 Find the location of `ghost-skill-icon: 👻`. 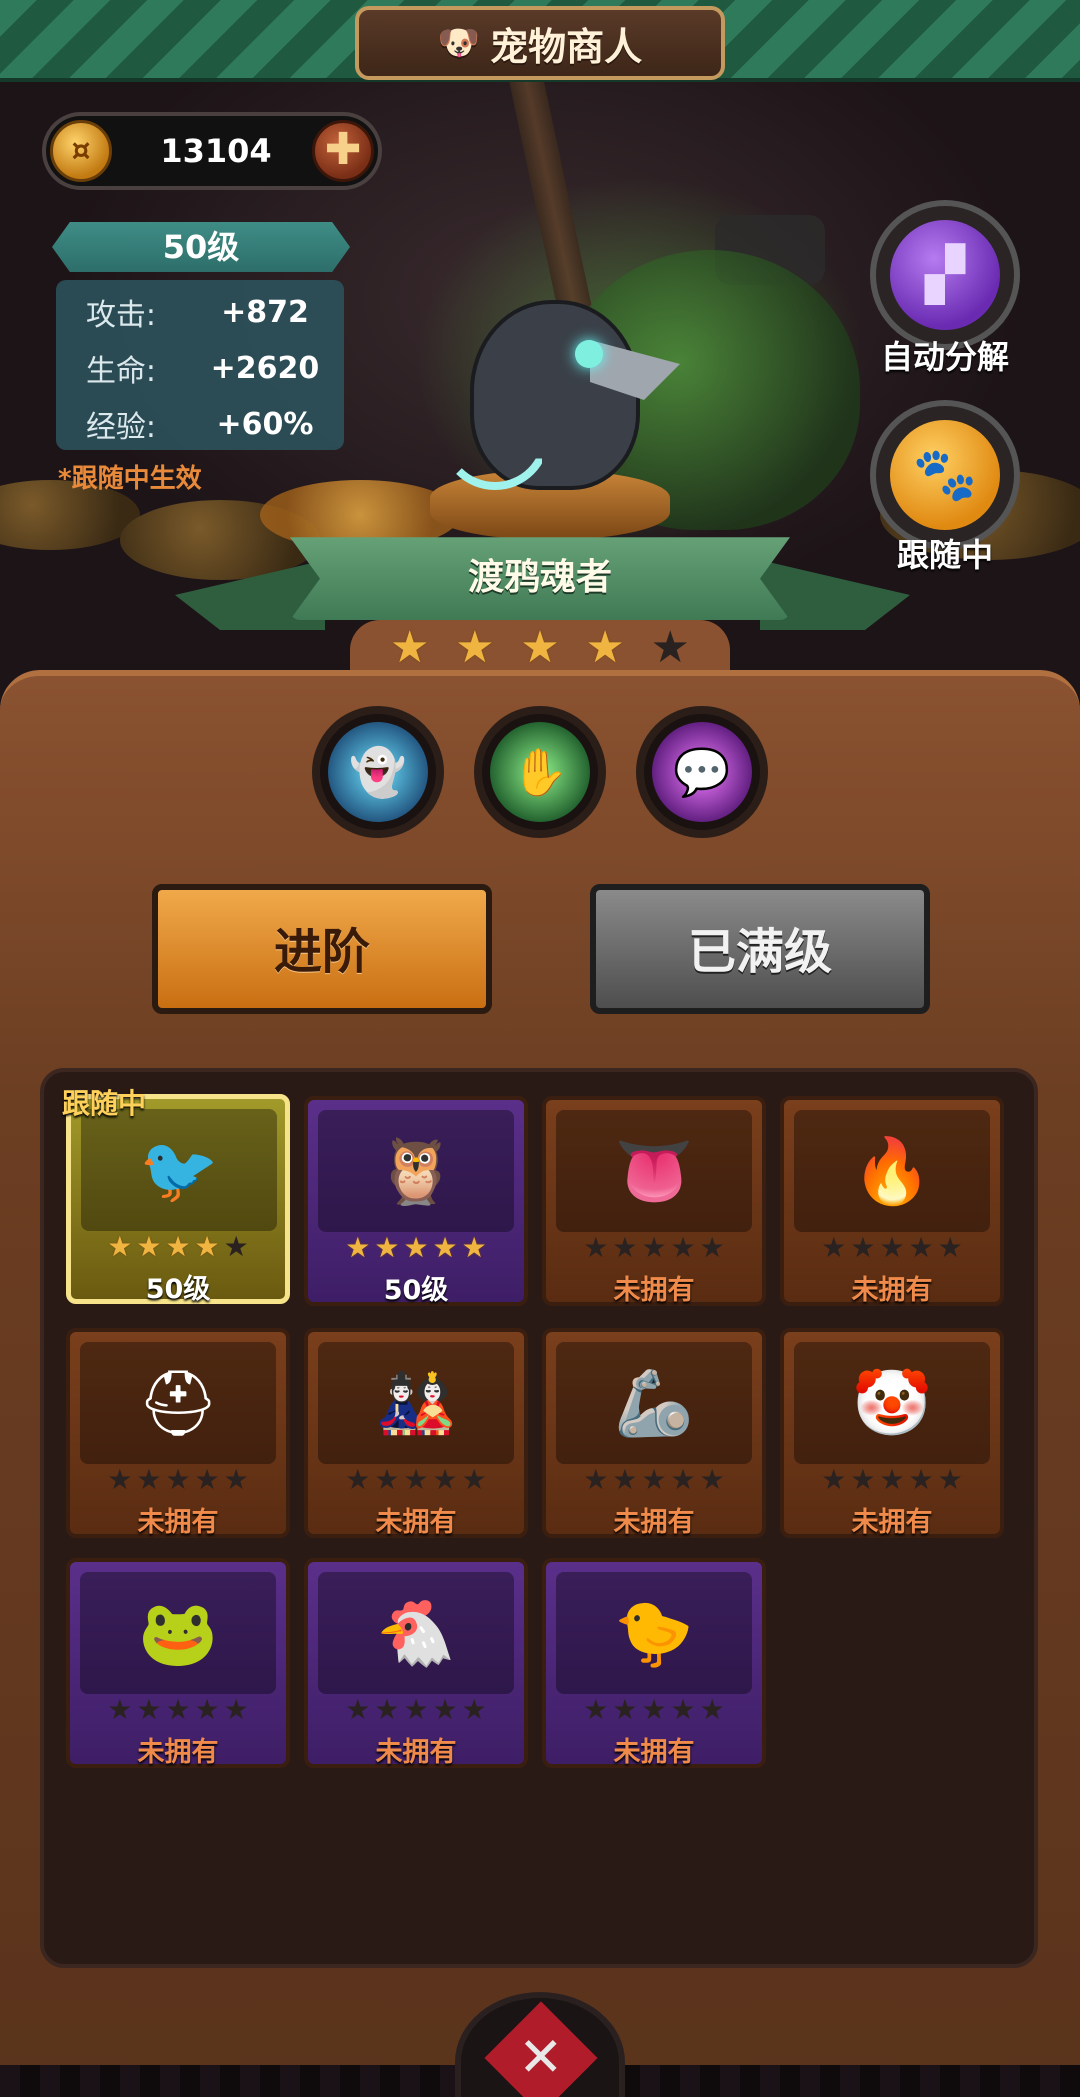

ghost-skill-icon: 👻 is located at coordinates (378, 772).